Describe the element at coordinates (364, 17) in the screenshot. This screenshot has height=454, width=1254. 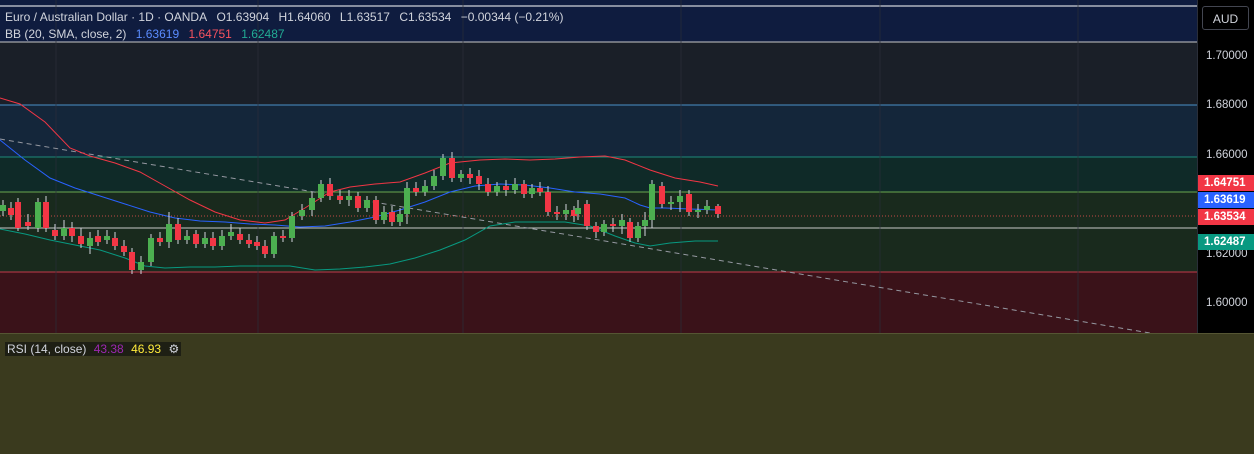
I see `ohlc-low: L1.63517` at that location.